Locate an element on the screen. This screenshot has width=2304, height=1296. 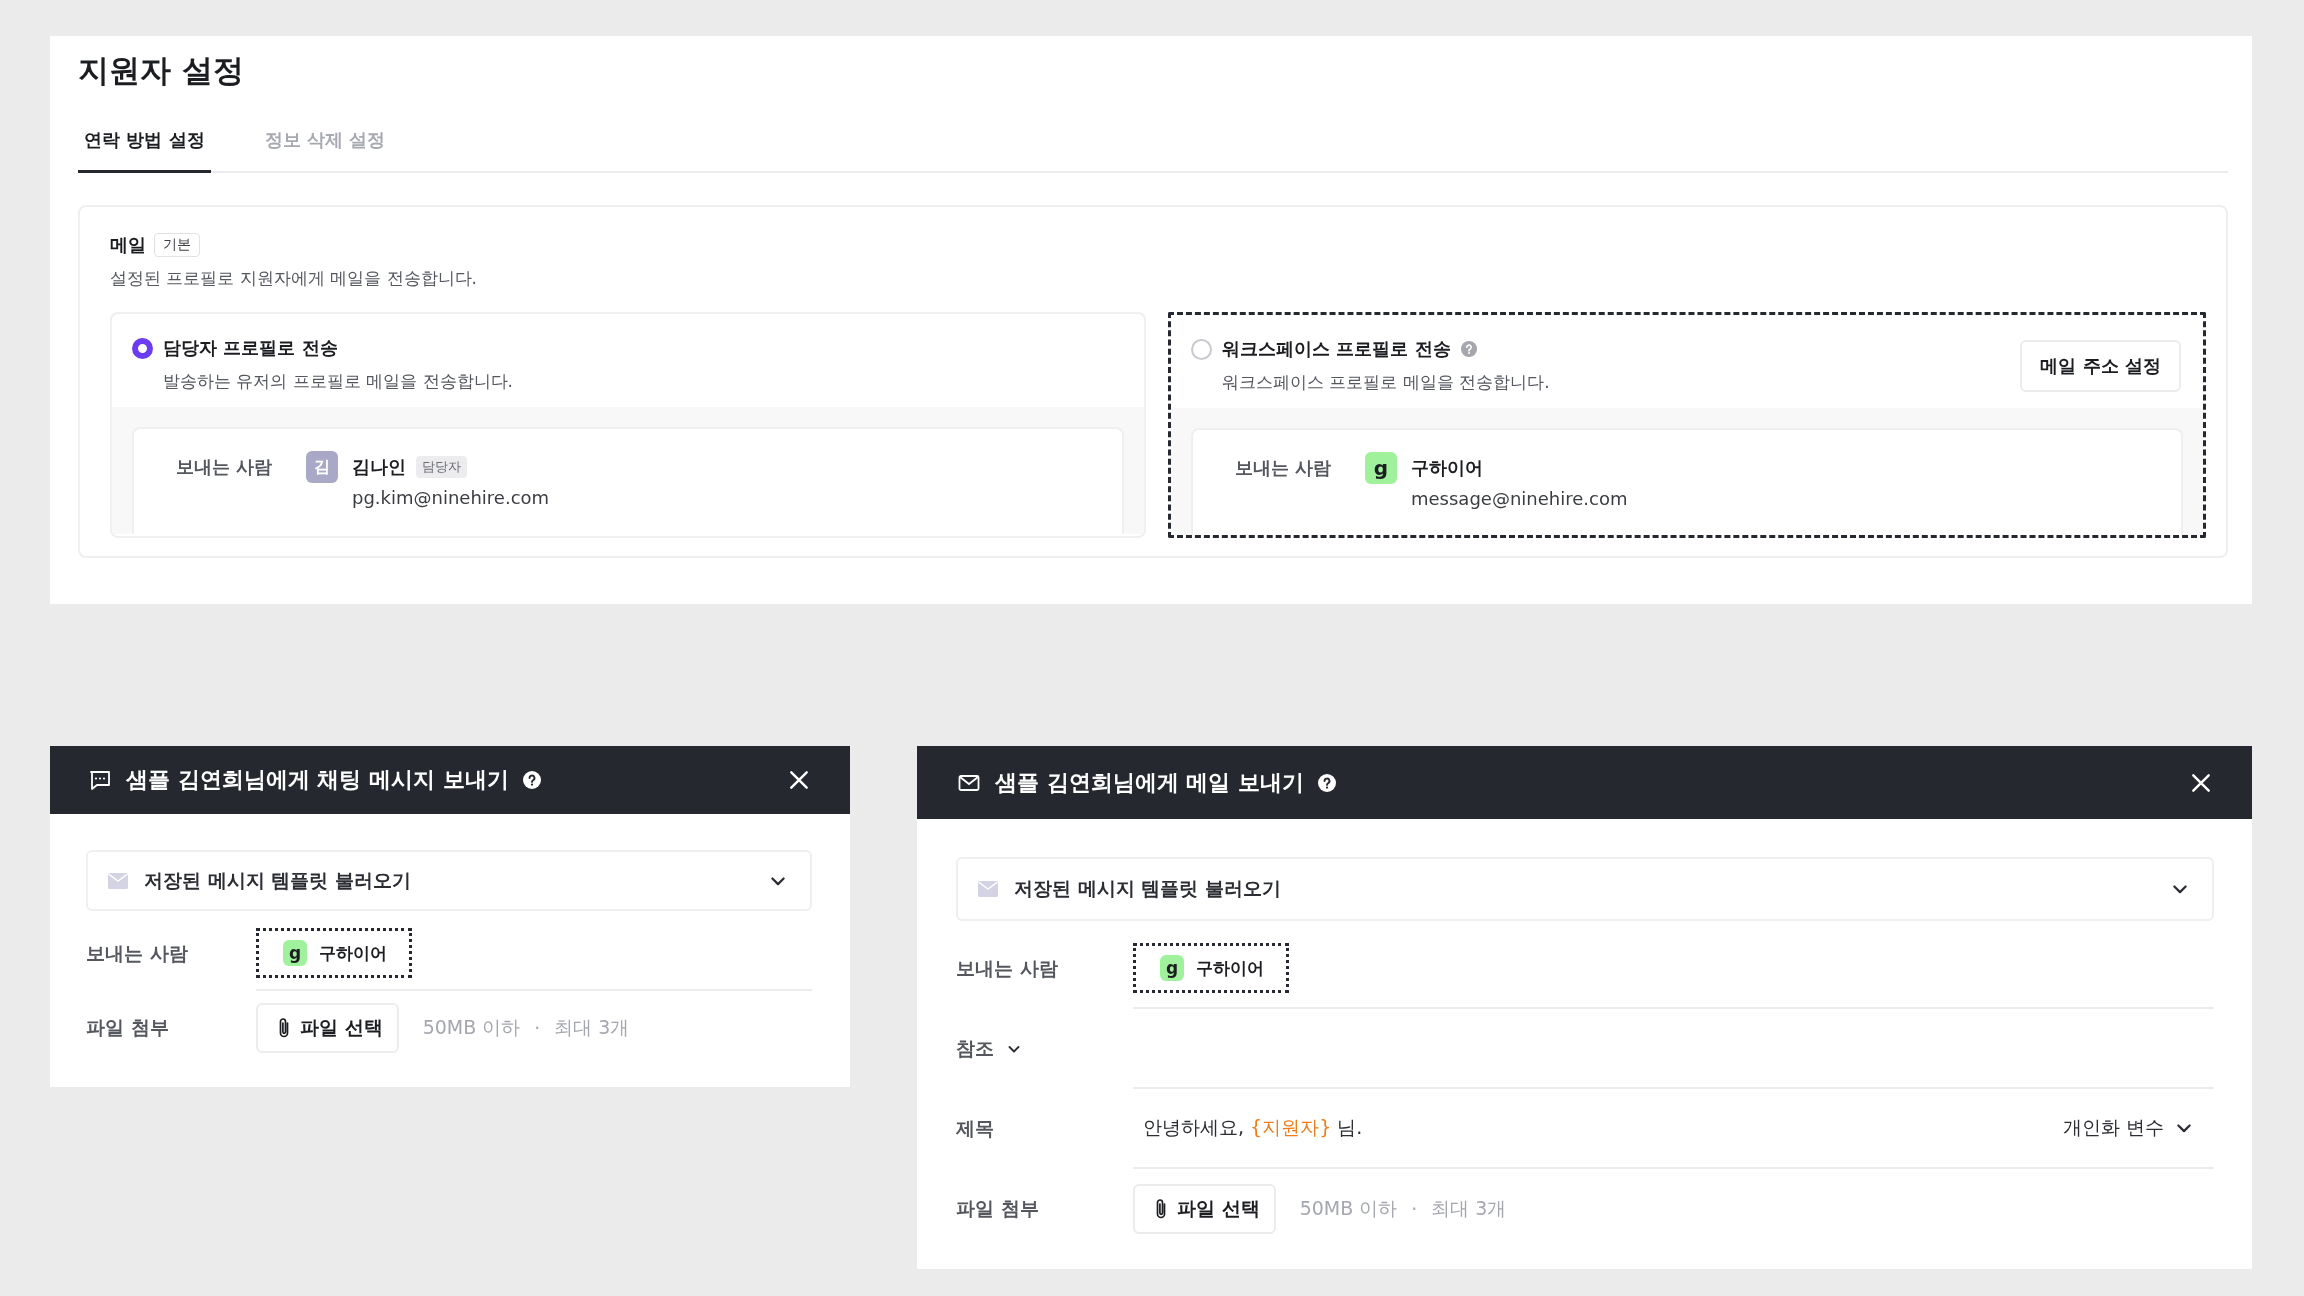
option-card: 담당자 프로필로 전송 발송하는 유저의 프로필로 메일을 전송합니다. 보내는 사람 김 김나인 담당자 pg.kim@ninehire.com is located at coordinates (628, 425).